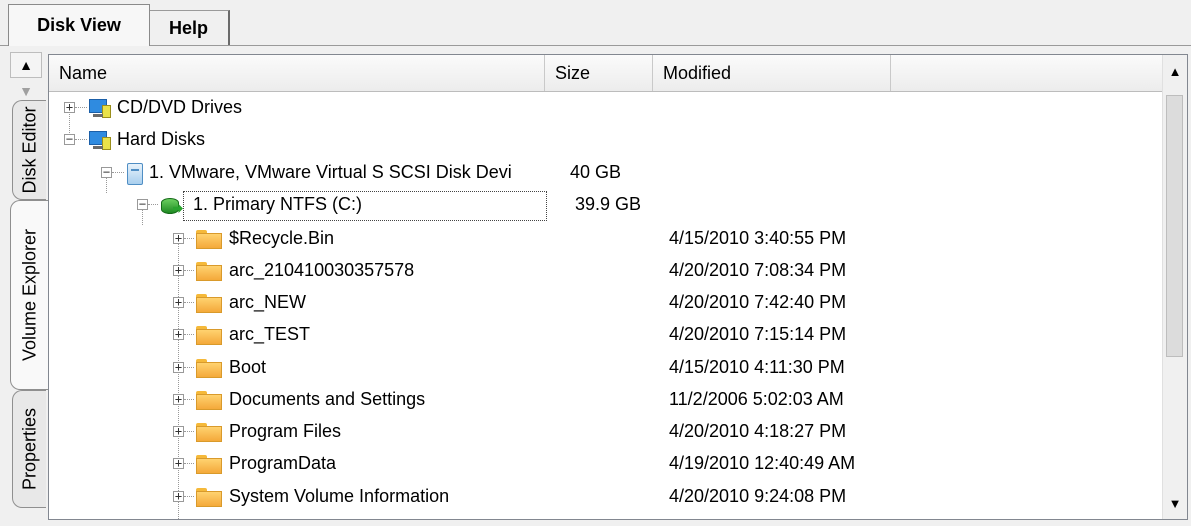  What do you see at coordinates (248, 367) in the screenshot?
I see `tree-item-label: Boot` at bounding box center [248, 367].